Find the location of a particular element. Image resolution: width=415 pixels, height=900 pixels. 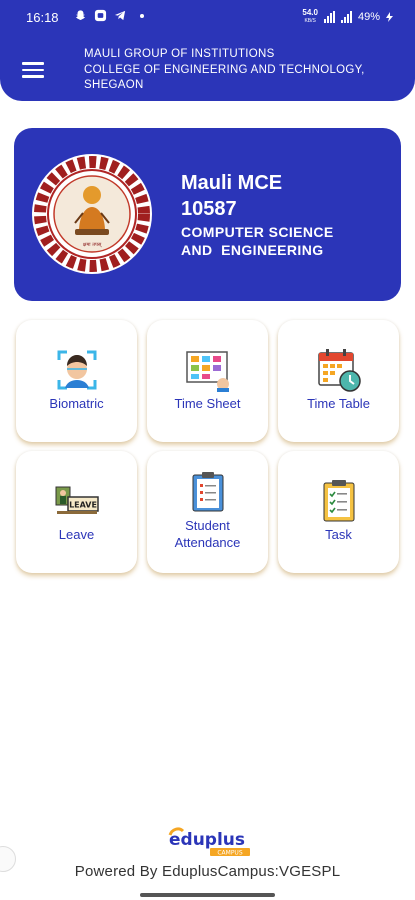

menu-button is located at coordinates (33, 70).